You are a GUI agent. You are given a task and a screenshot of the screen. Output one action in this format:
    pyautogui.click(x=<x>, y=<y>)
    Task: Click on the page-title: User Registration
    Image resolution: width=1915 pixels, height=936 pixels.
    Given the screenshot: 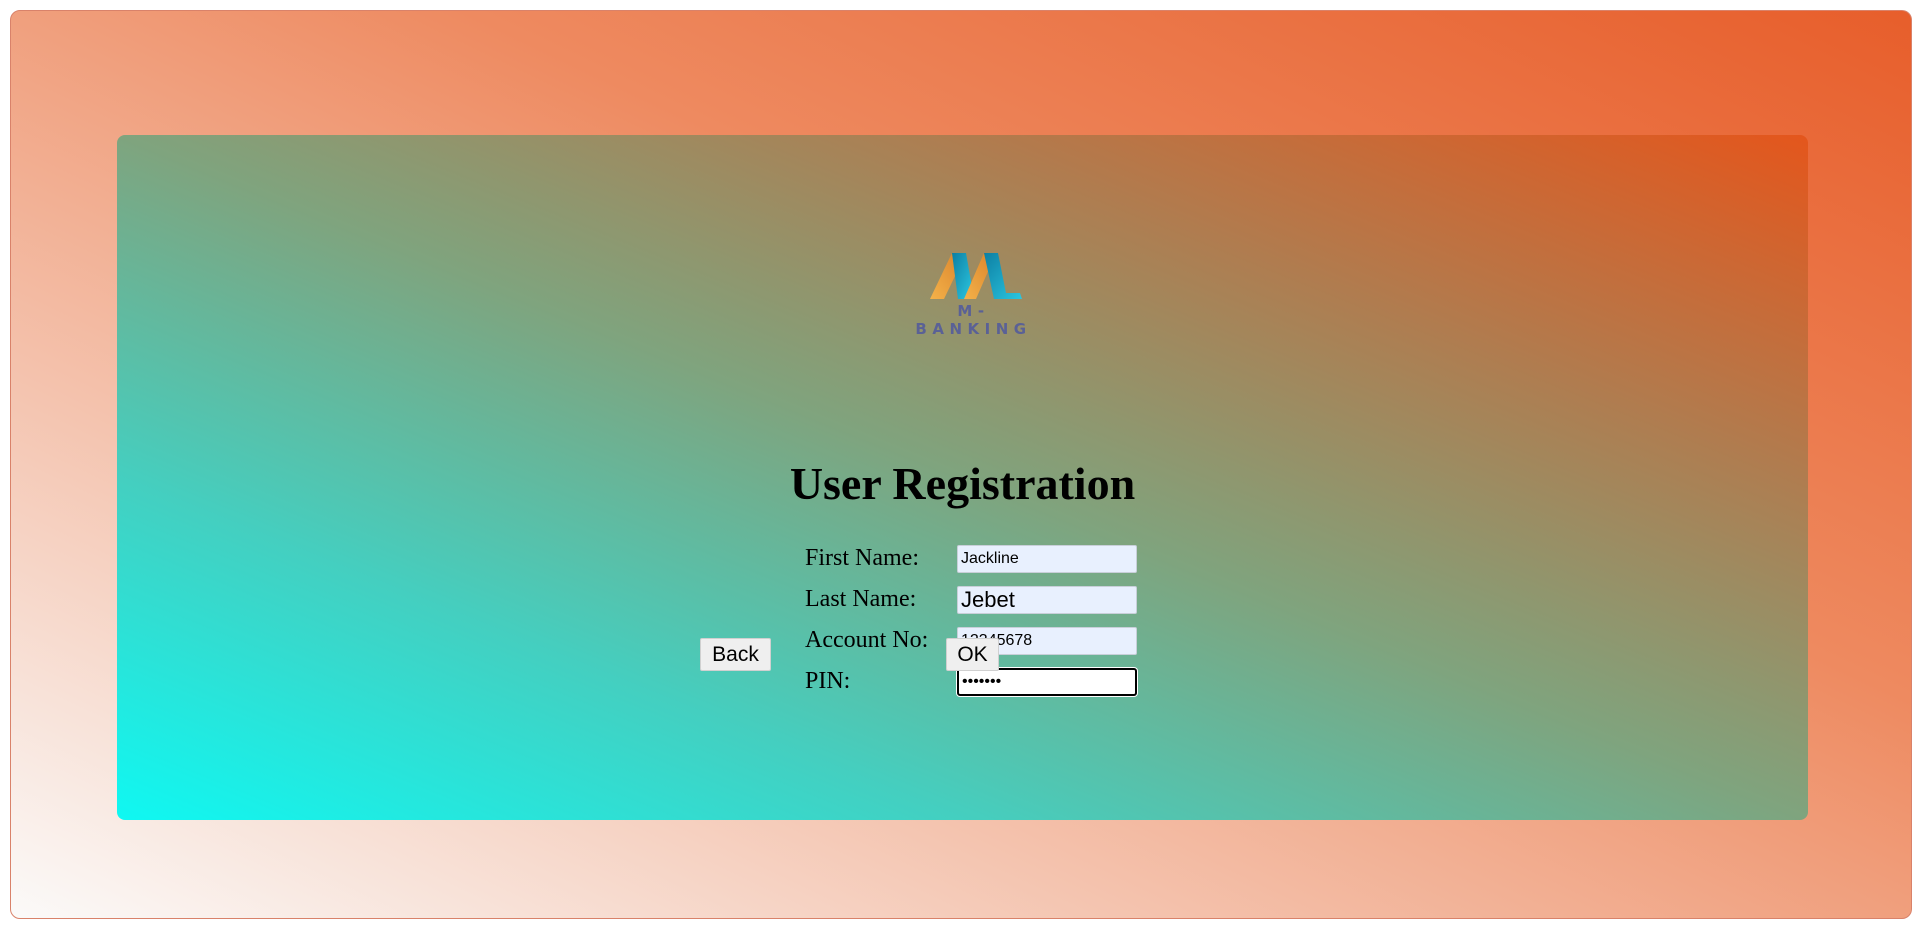 What is the action you would take?
    pyautogui.click(x=962, y=483)
    